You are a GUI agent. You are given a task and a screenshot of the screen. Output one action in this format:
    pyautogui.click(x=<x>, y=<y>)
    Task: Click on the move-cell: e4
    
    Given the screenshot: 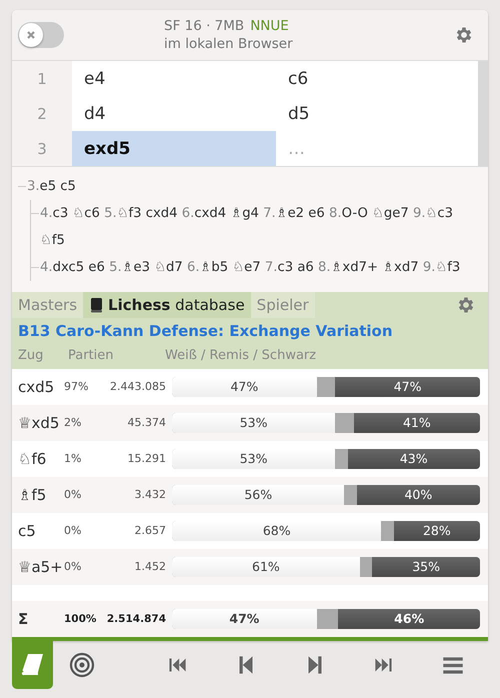 What is the action you would take?
    pyautogui.click(x=174, y=78)
    